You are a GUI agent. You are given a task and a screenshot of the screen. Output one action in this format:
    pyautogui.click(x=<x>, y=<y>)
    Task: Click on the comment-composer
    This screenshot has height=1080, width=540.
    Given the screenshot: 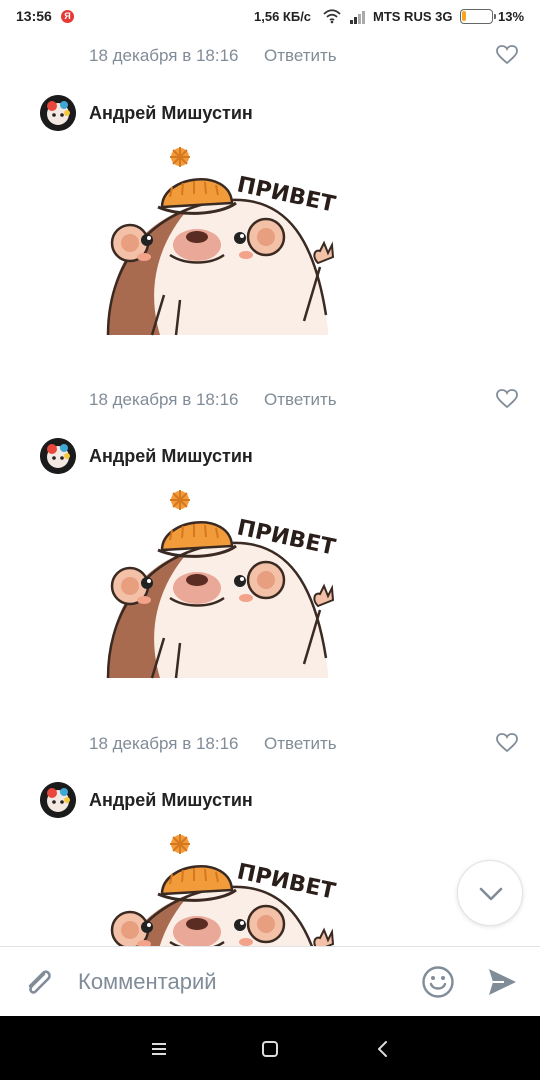 What is the action you would take?
    pyautogui.click(x=270, y=981)
    